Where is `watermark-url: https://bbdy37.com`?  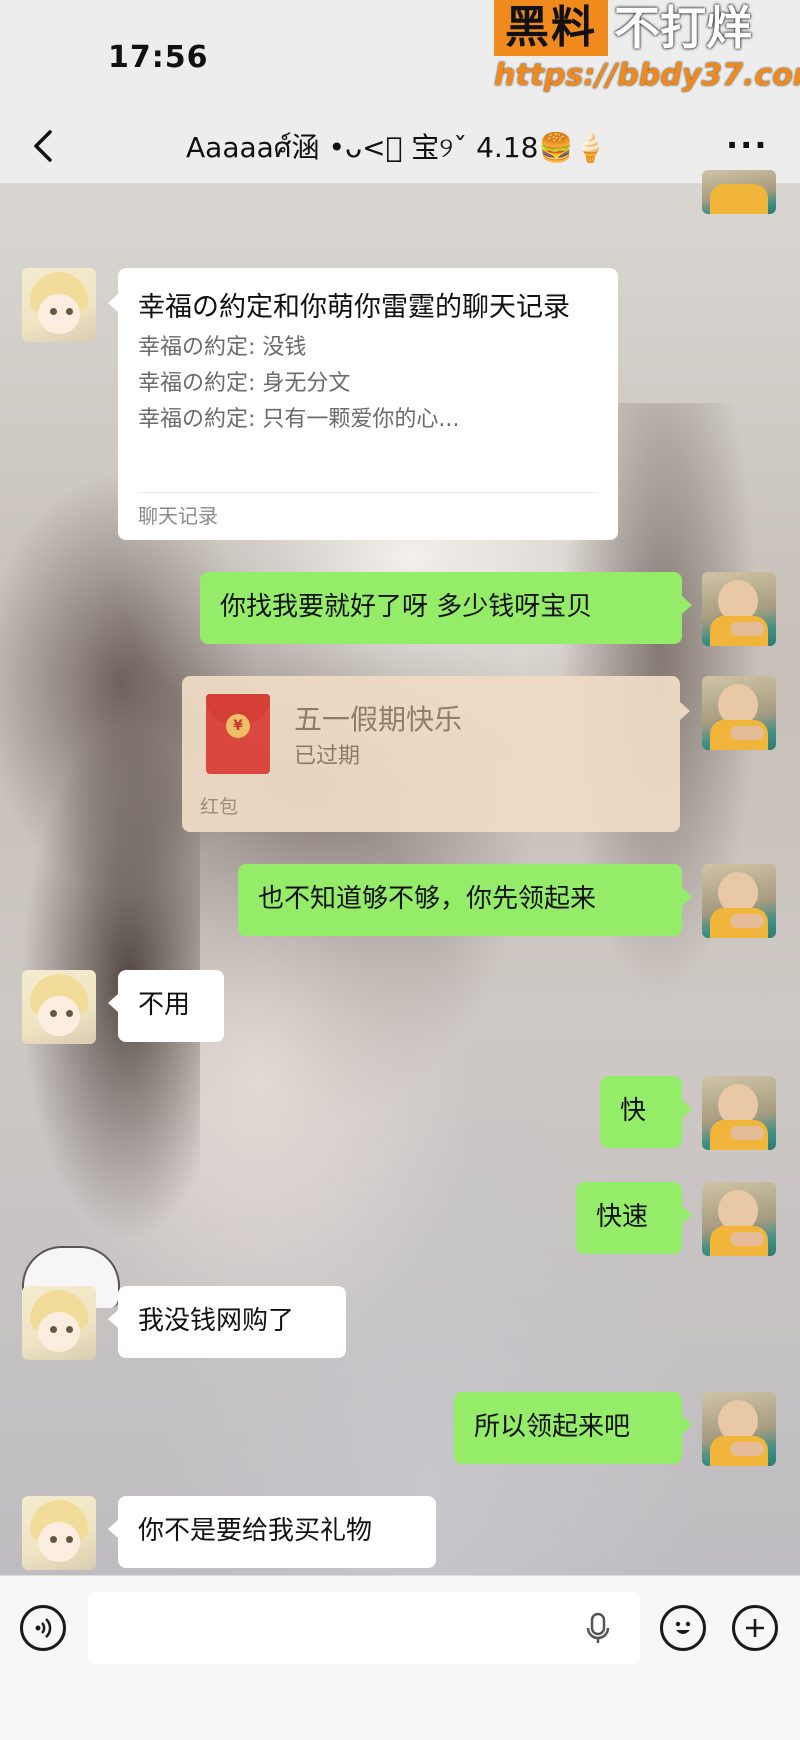
watermark-url: https://bbdy37.com is located at coordinates (647, 75).